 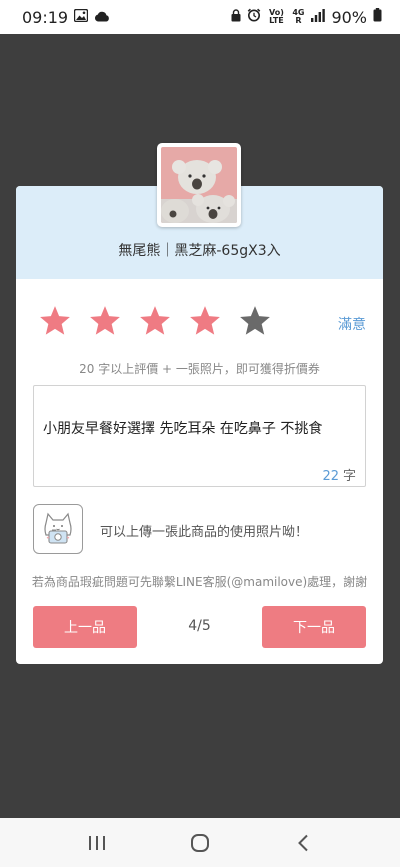 I want to click on back-icon, so click(x=303, y=843).